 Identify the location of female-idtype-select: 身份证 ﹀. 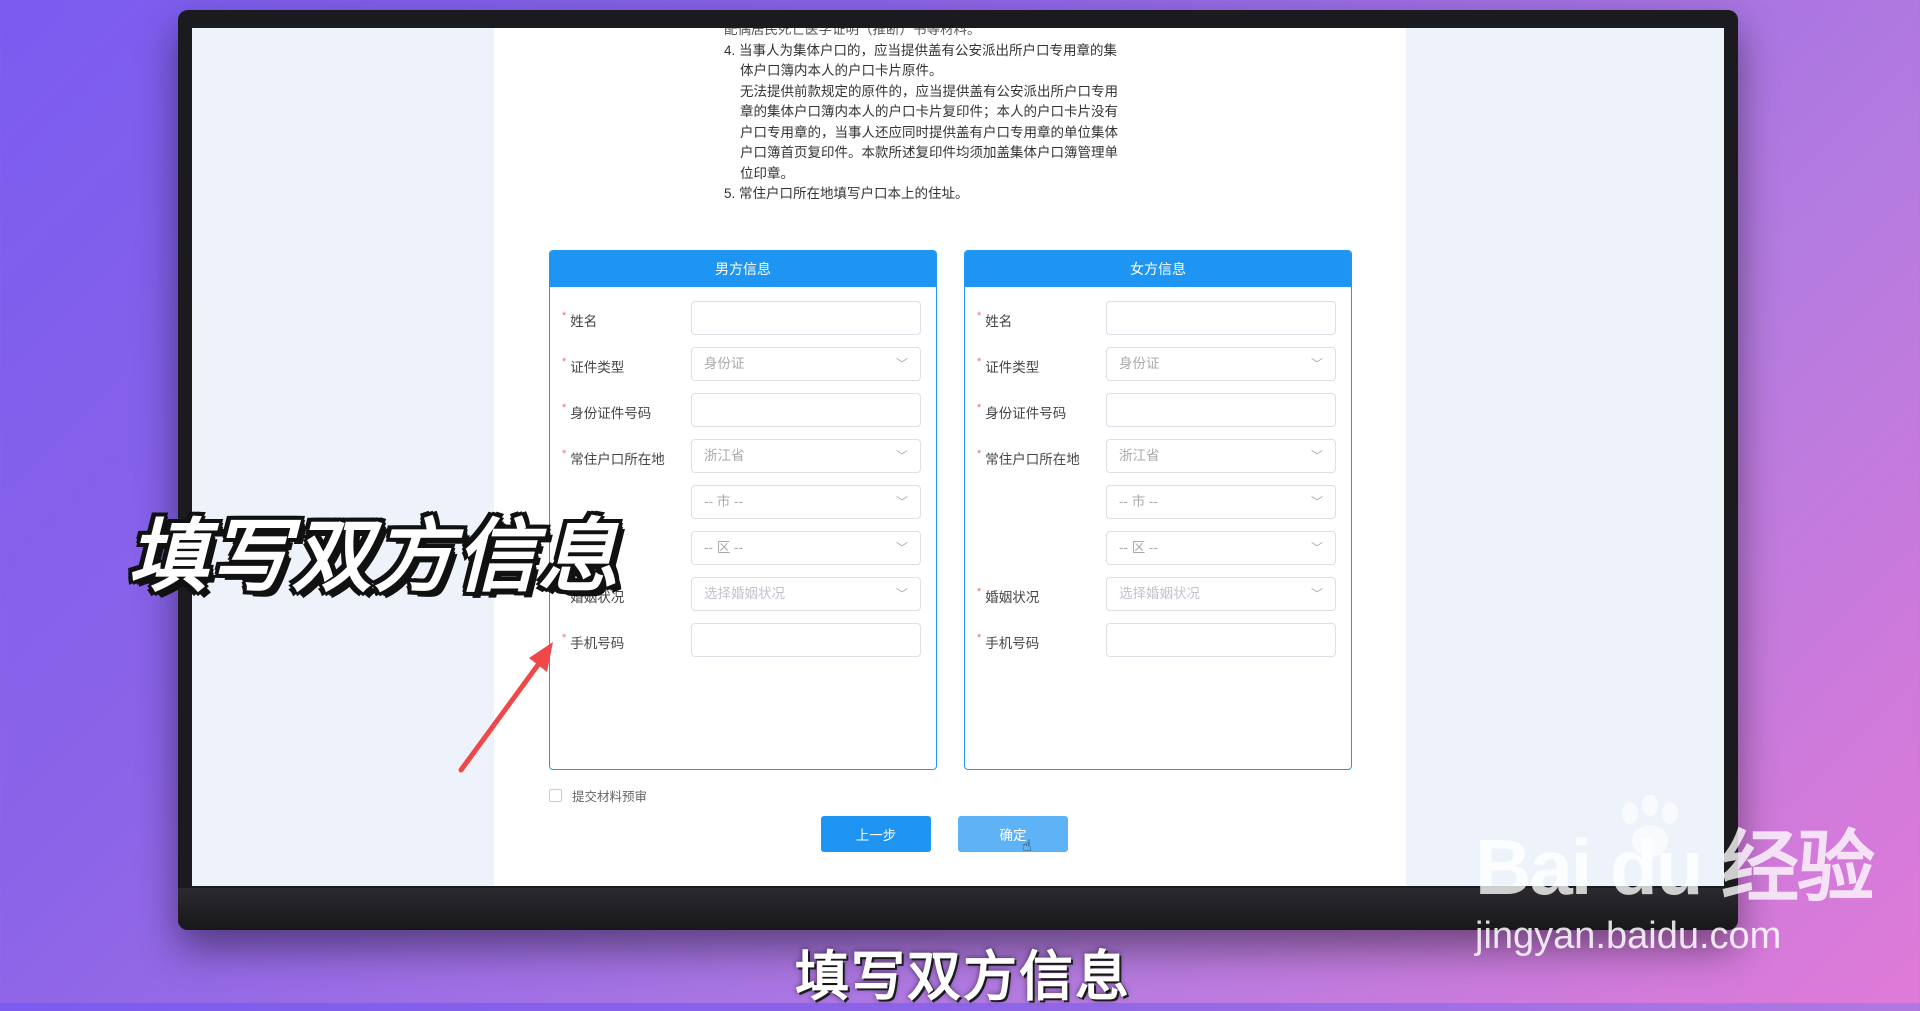
(1221, 364).